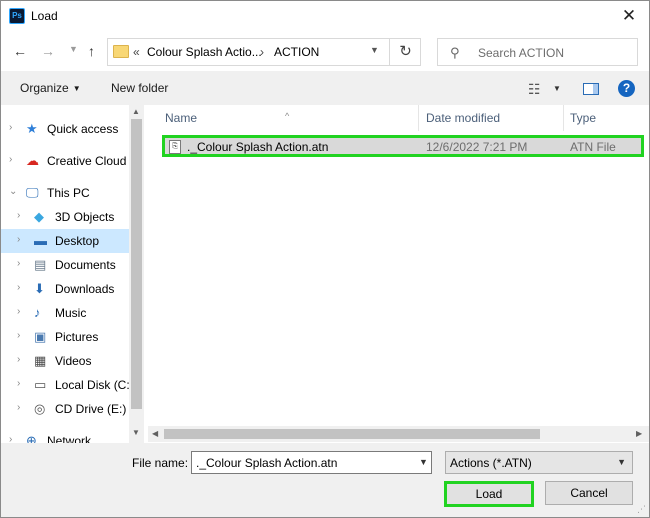 The height and width of the screenshot is (518, 650). I want to click on refresh-button: ↻, so click(405, 52).